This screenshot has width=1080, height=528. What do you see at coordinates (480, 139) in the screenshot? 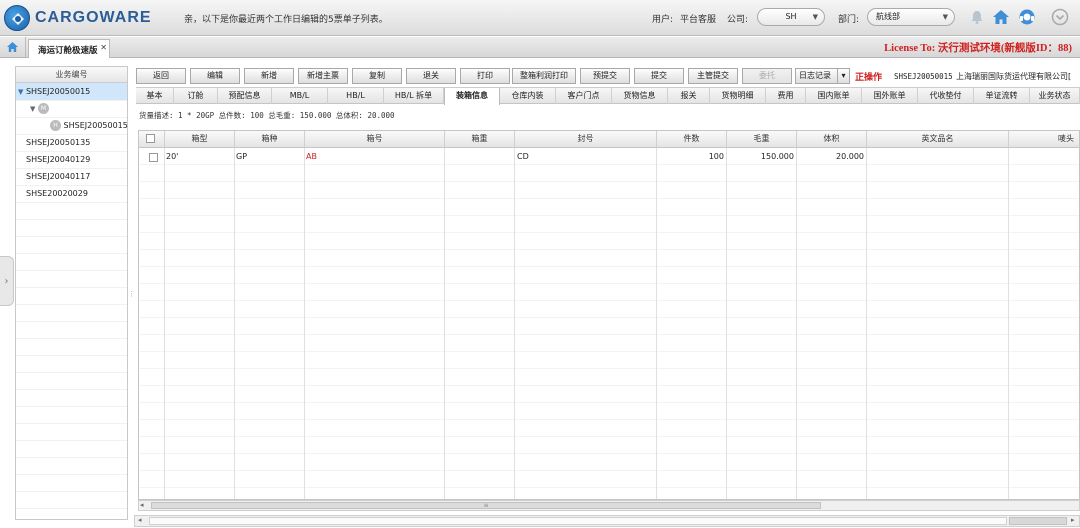
I see `col-container-weight: 箱重` at bounding box center [480, 139].